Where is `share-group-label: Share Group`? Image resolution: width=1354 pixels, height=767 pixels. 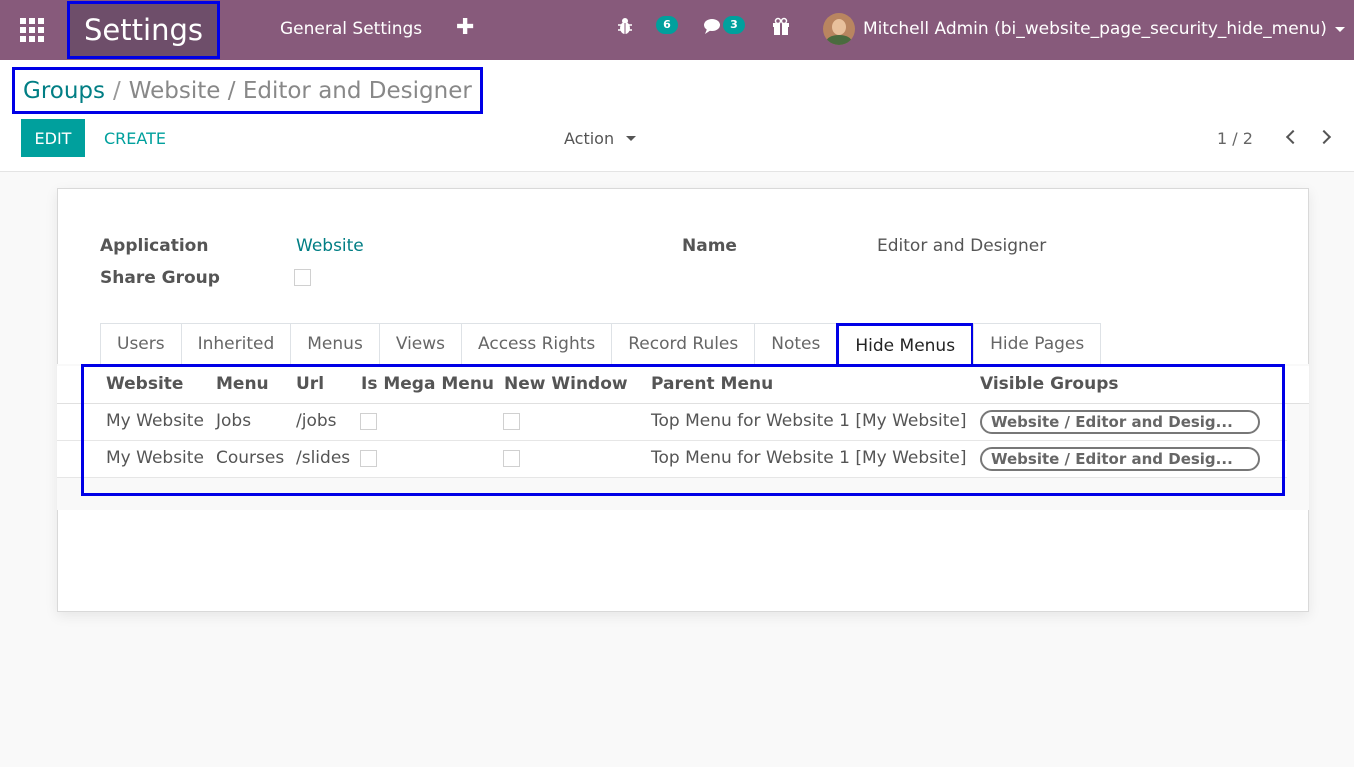
share-group-label: Share Group is located at coordinates (160, 278).